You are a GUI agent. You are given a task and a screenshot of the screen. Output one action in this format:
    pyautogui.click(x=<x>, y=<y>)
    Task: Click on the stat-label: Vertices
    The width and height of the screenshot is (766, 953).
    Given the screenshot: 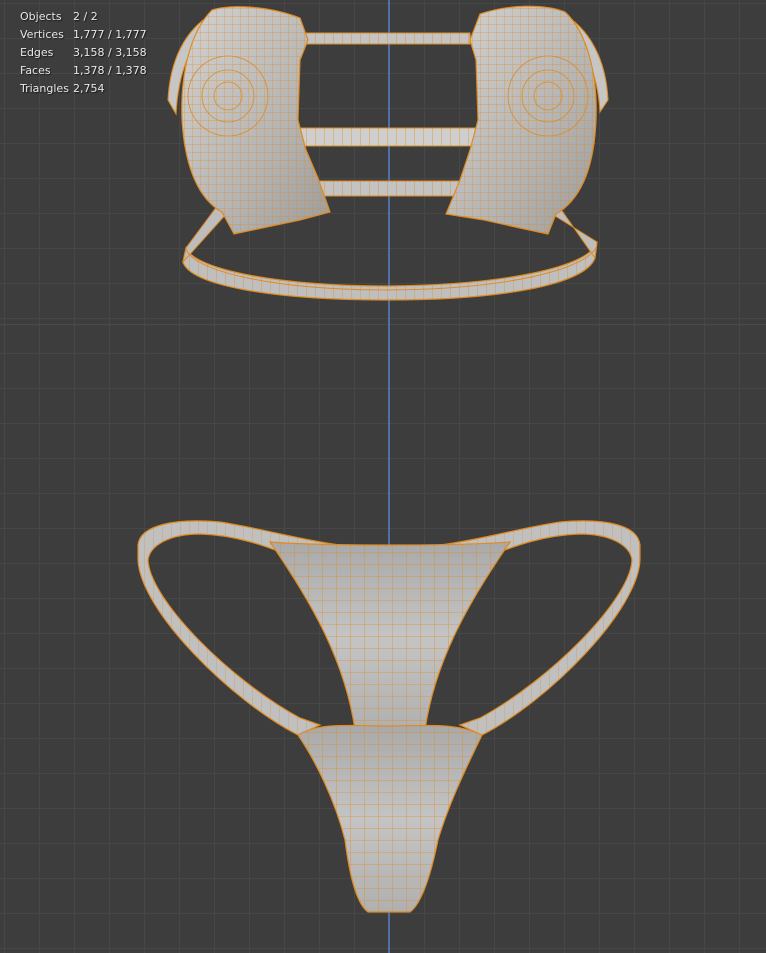 What is the action you would take?
    pyautogui.click(x=42, y=34)
    